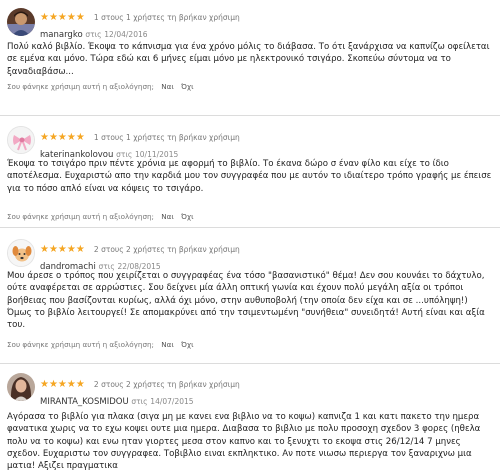 The width and height of the screenshot is (500, 472). What do you see at coordinates (21, 253) in the screenshot?
I see `dog-avatar-icon` at bounding box center [21, 253].